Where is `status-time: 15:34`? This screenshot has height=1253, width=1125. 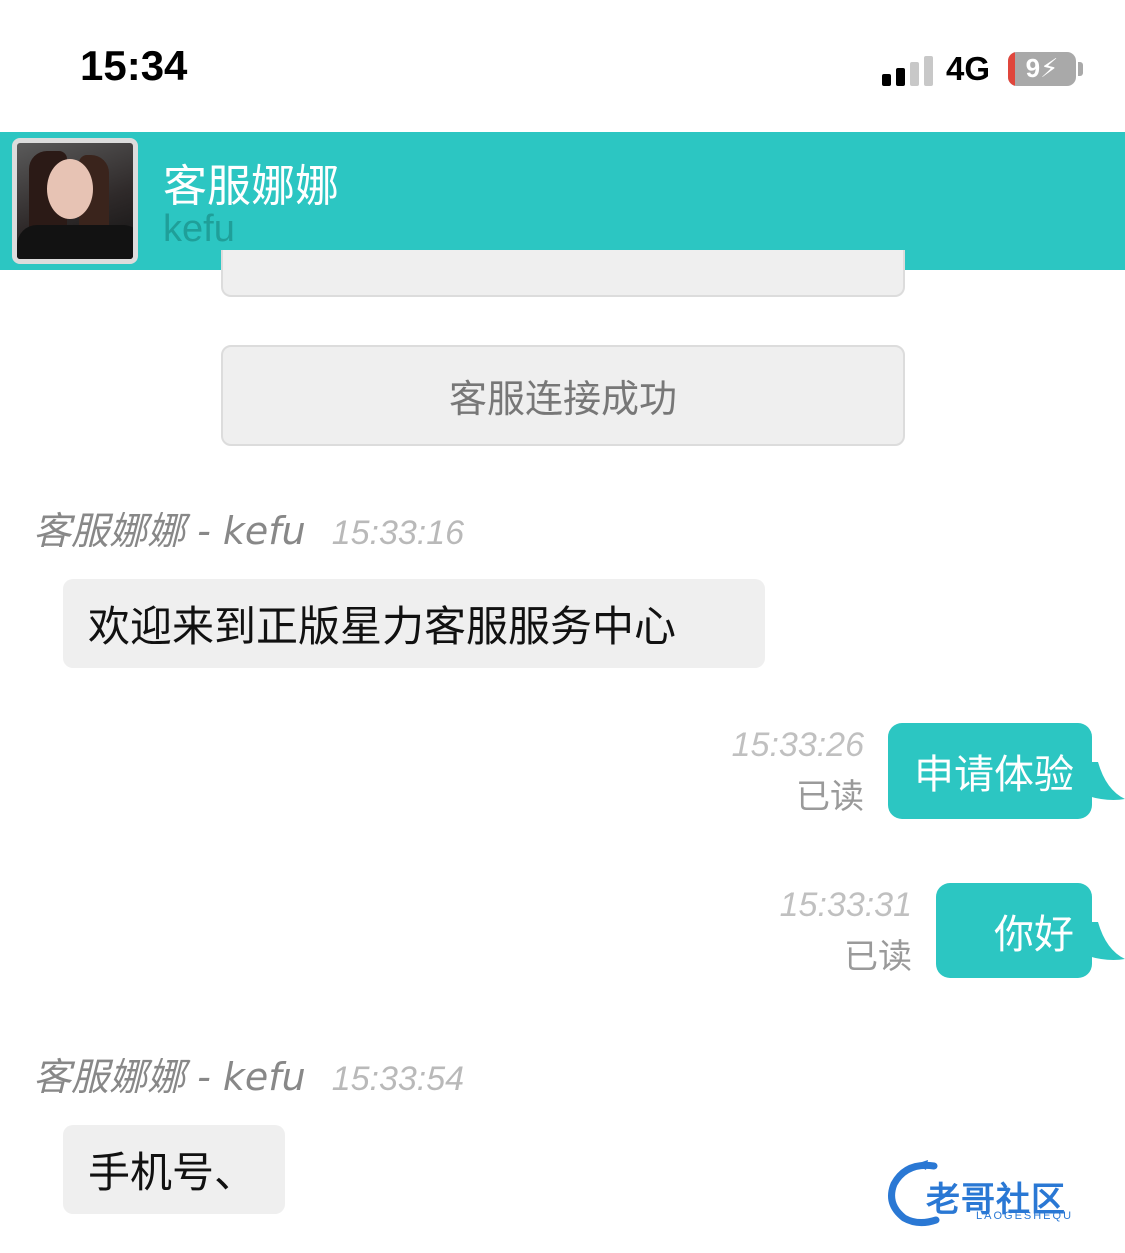
status-time: 15:34 is located at coordinates (134, 65).